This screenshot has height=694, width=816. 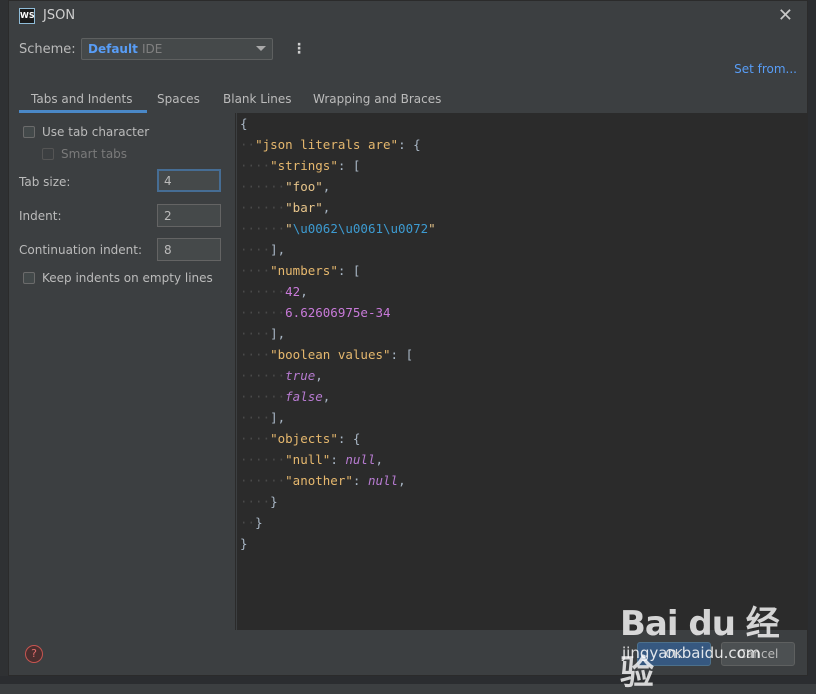 I want to click on keep-indents-label: Keep indents on empty lines, so click(x=127, y=278).